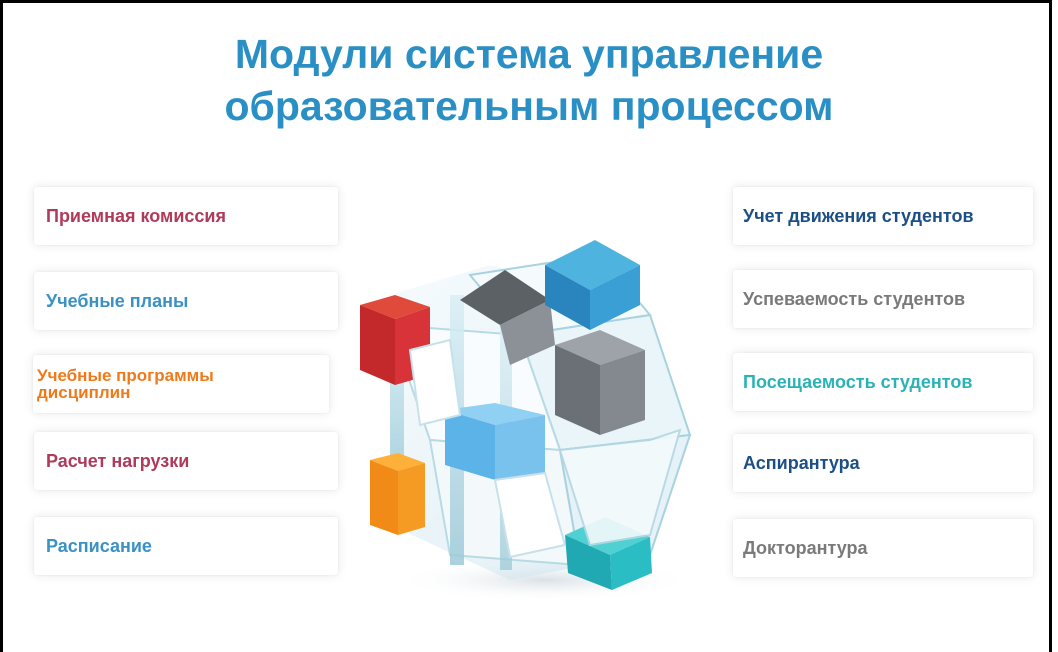  I want to click on module-label: Учебные планы, so click(117, 301).